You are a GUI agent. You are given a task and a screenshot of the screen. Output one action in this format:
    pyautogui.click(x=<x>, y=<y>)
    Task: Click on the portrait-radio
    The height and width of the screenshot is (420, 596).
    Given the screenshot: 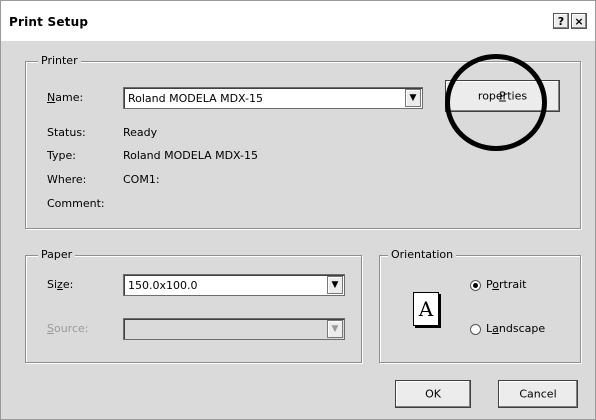 What is the action you would take?
    pyautogui.click(x=475, y=285)
    